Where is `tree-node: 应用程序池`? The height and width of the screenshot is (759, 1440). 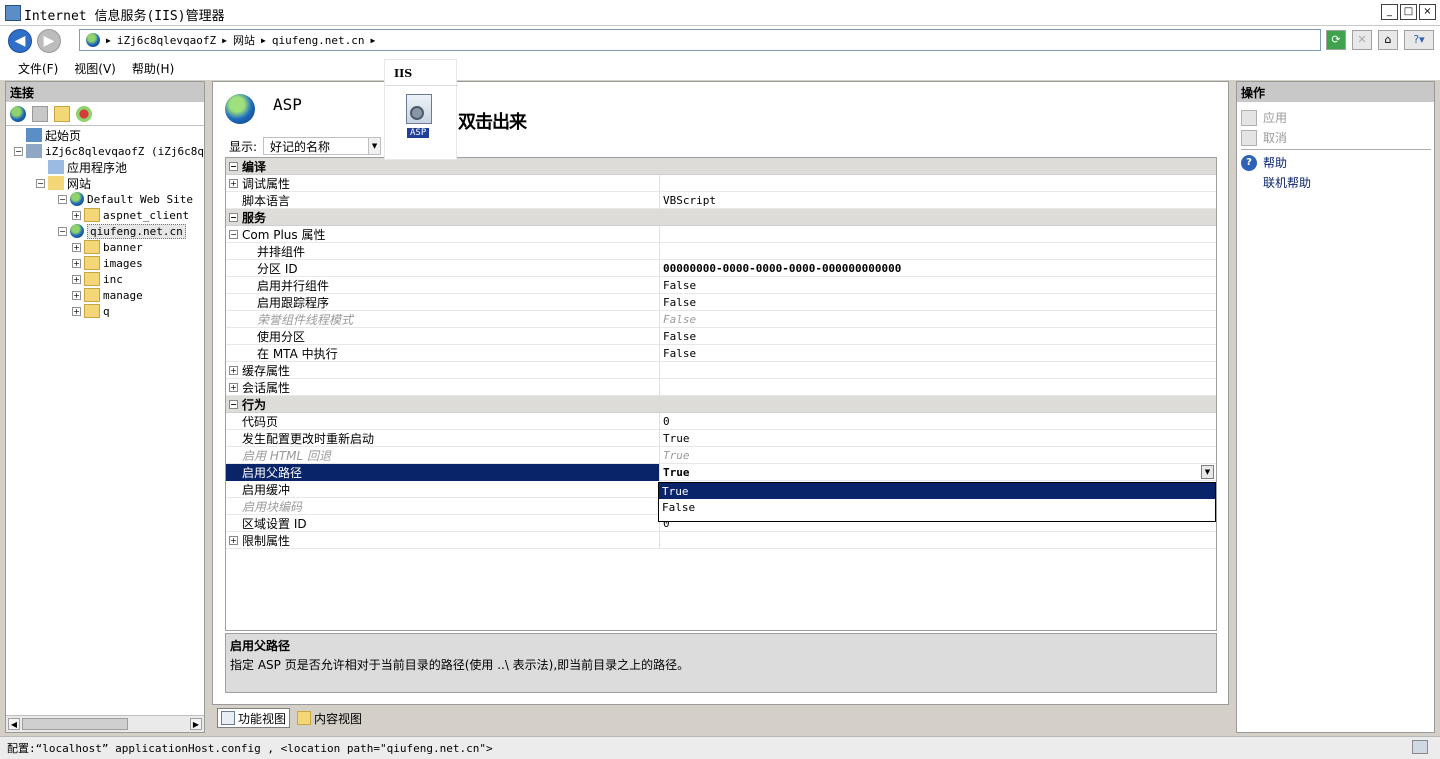 tree-node: 应用程序池 is located at coordinates (81, 167).